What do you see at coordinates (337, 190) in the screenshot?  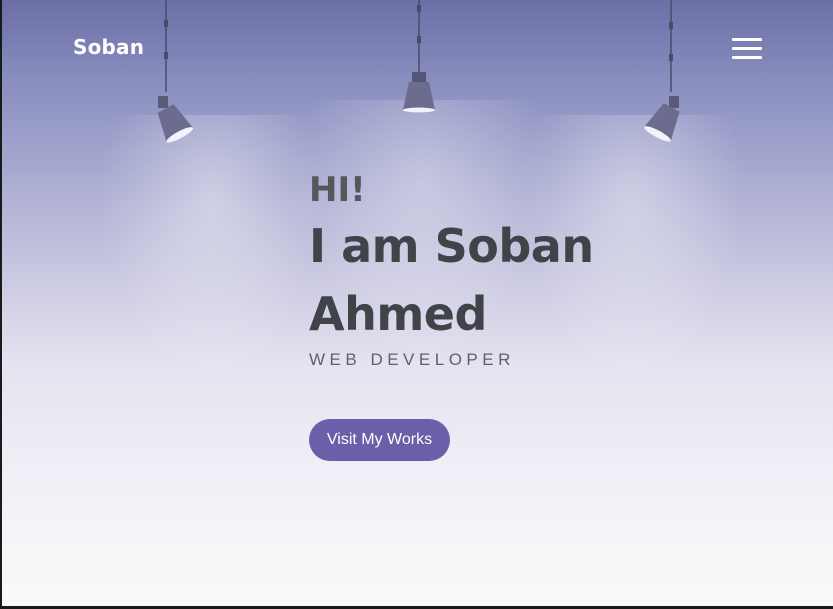 I see `hero-greeting: HI!` at bounding box center [337, 190].